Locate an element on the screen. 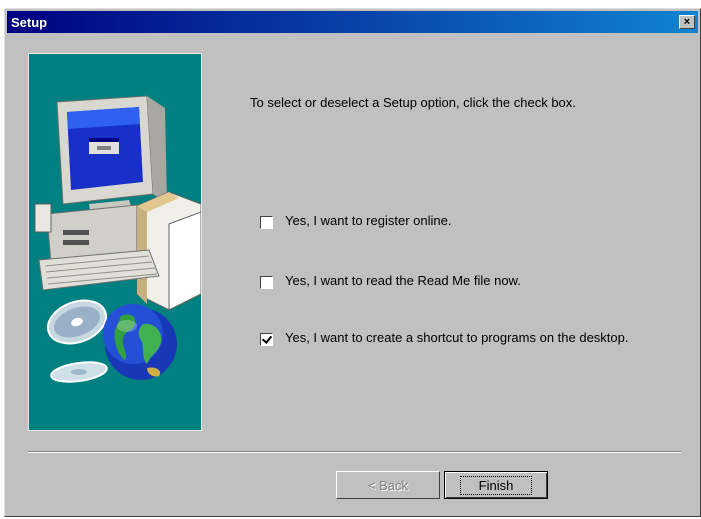 This screenshot has height=519, width=701. button-separator is located at coordinates (354, 452).